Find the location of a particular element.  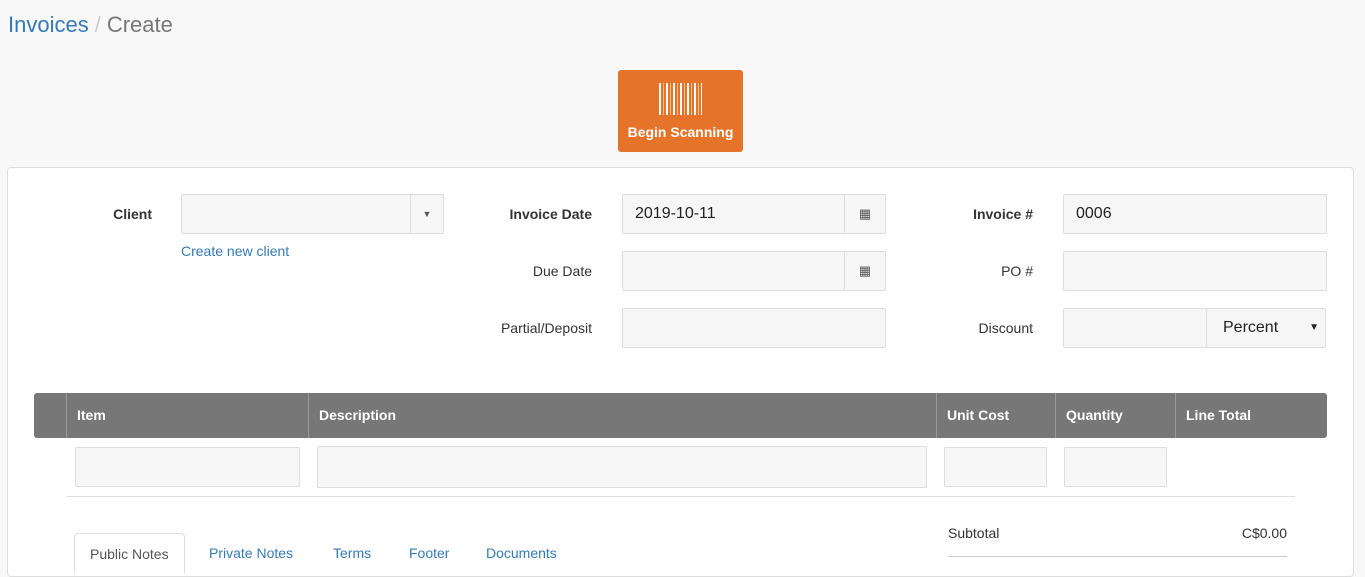

breadcrumb: Invoices / Create is located at coordinates (90, 25).